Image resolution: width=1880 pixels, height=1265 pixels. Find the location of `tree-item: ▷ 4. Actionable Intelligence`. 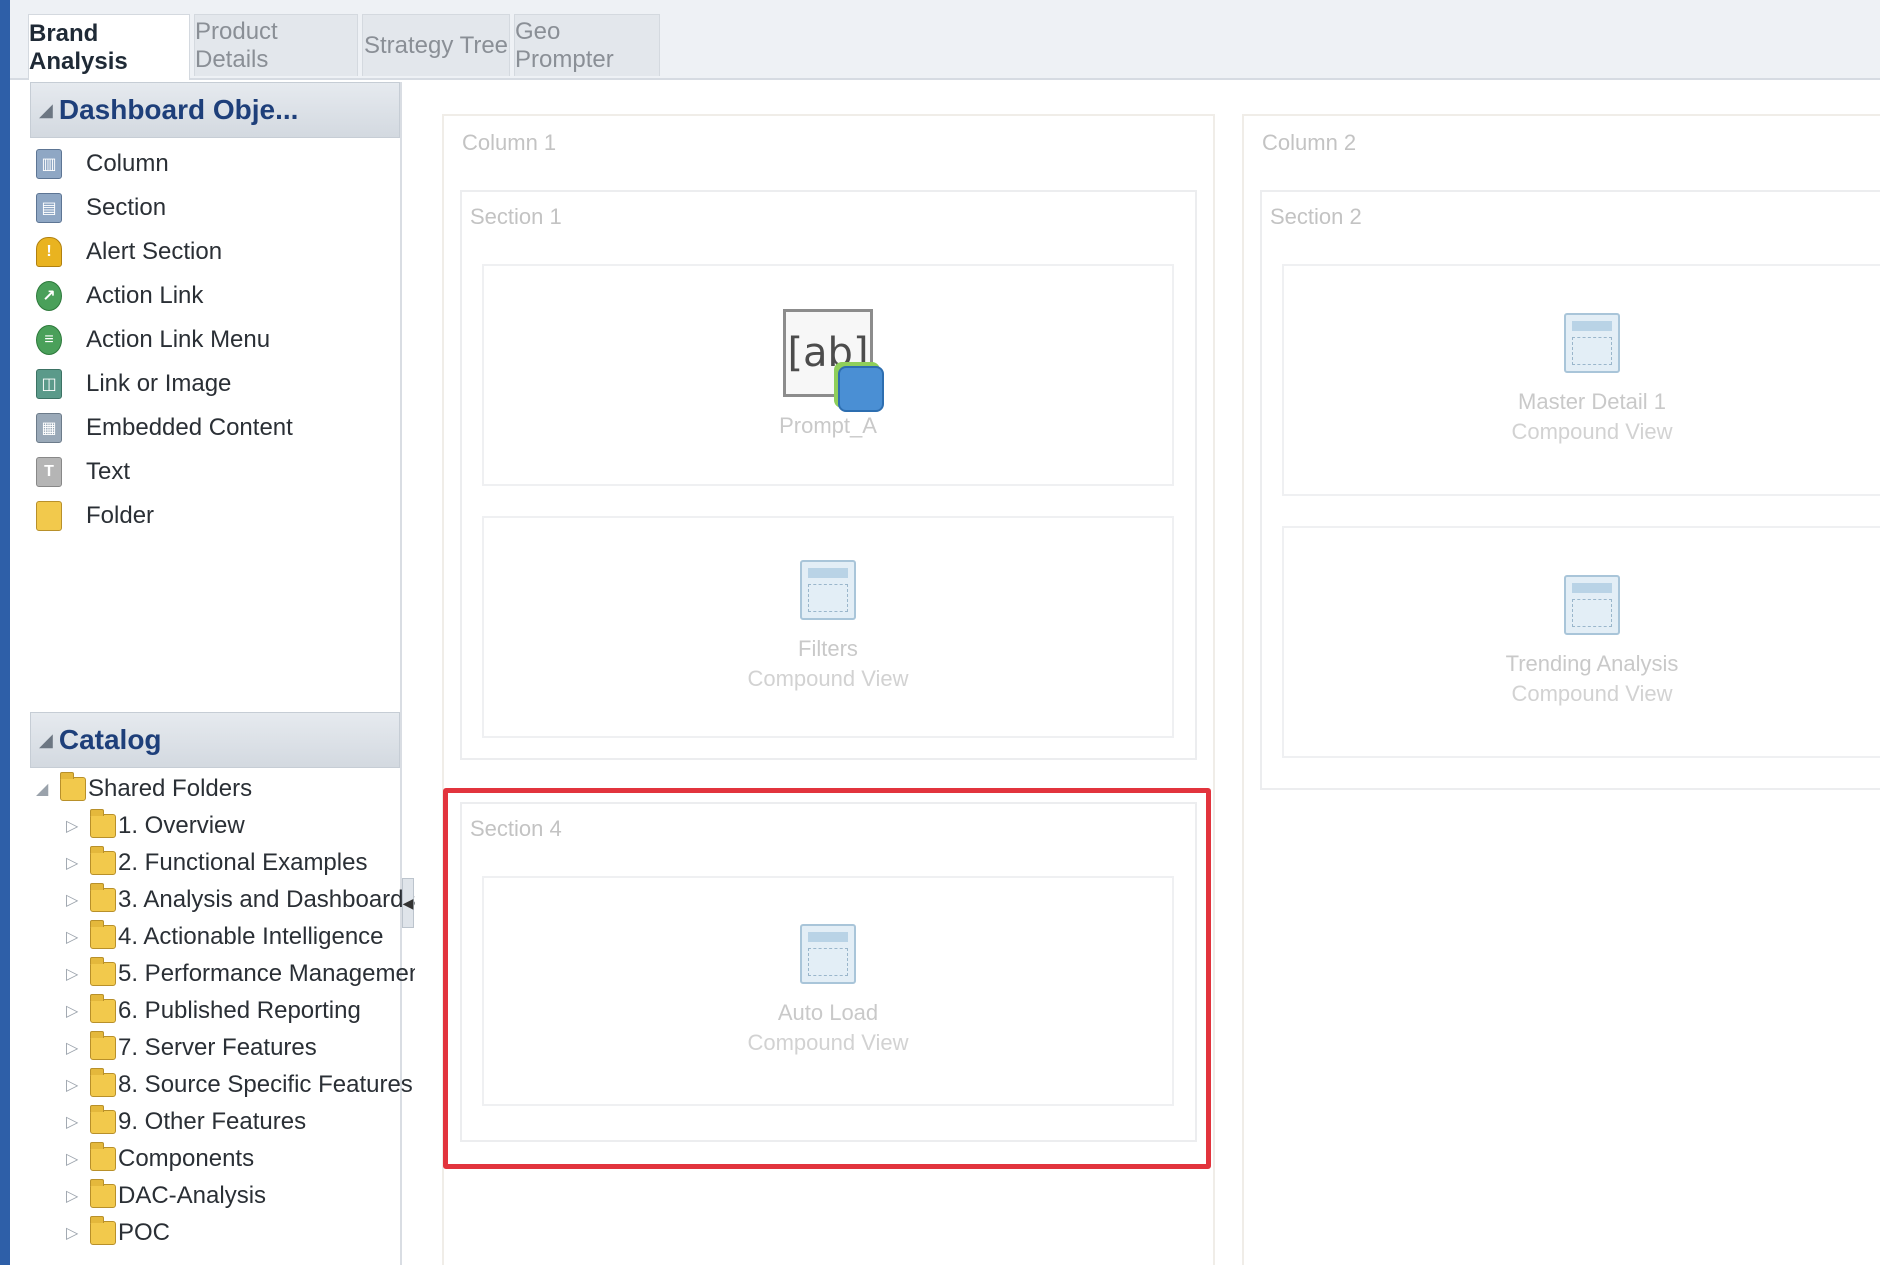

tree-item: ▷ 4. Actionable Intelligence is located at coordinates (225, 937).